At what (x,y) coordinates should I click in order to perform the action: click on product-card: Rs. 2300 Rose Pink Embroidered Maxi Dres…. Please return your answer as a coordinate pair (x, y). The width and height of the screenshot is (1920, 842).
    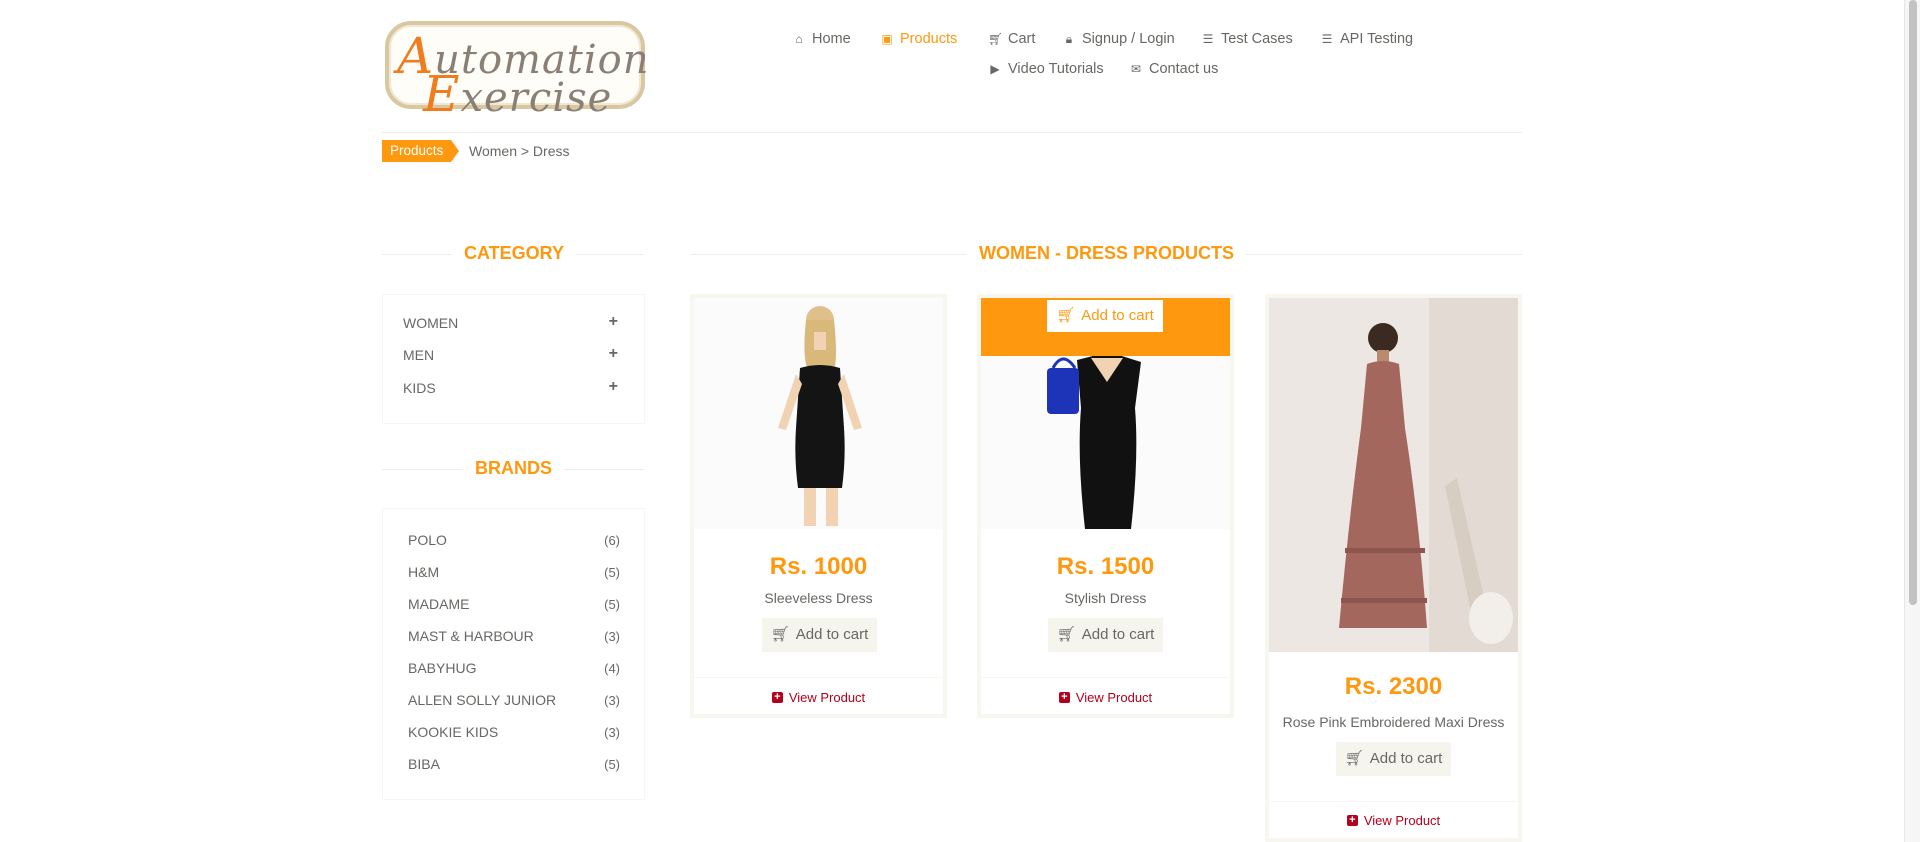
    Looking at the image, I should click on (1393, 568).